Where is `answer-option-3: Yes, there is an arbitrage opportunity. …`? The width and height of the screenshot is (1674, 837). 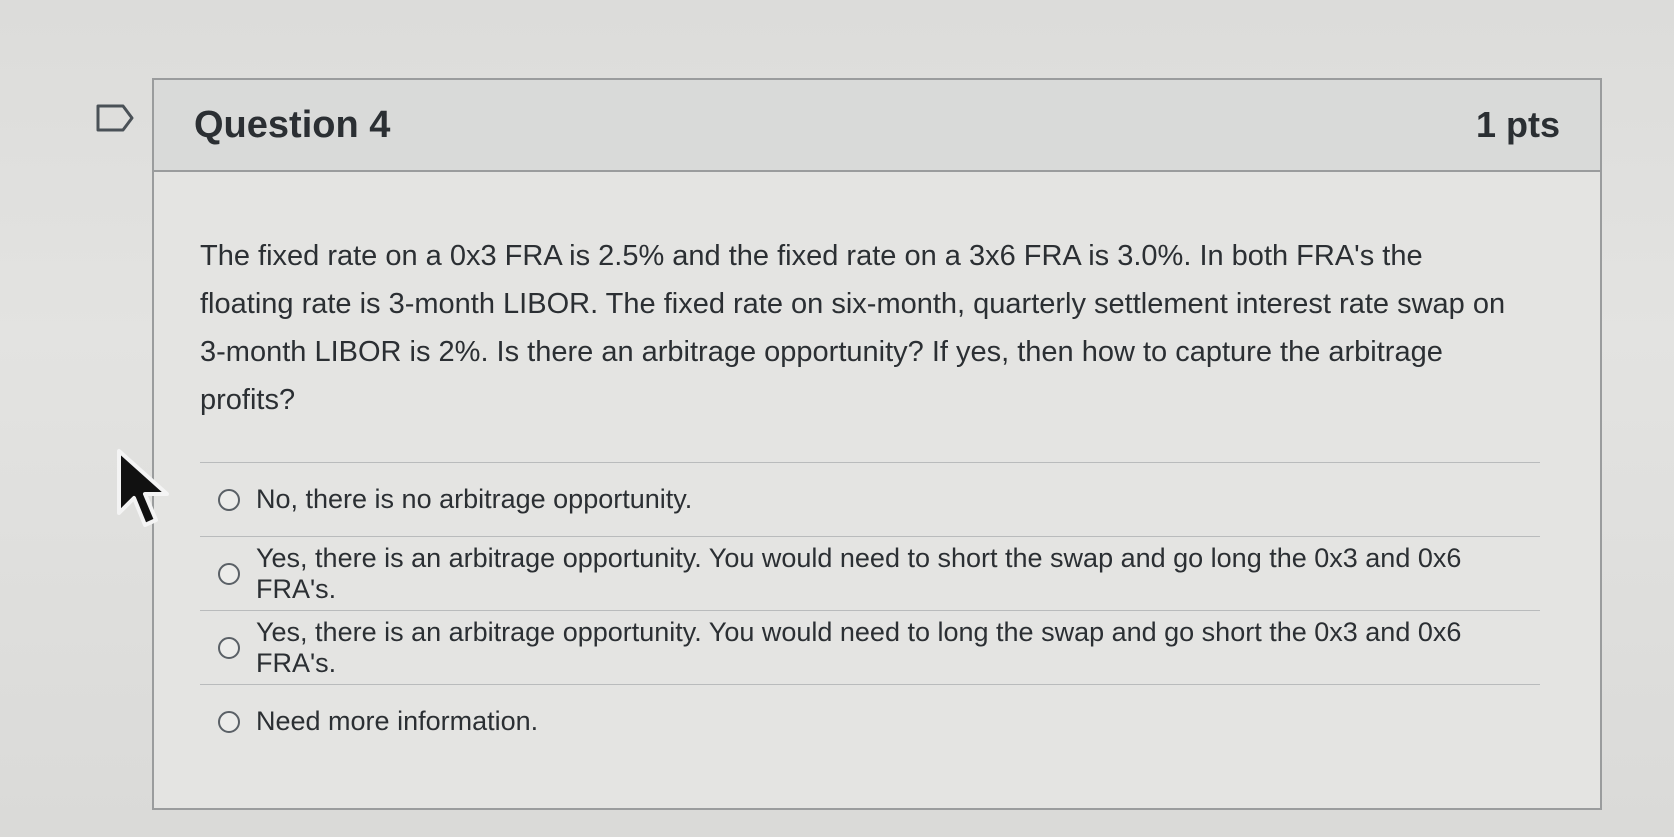
answer-option-3: Yes, there is an arbitrage opportunity. … is located at coordinates (870, 648).